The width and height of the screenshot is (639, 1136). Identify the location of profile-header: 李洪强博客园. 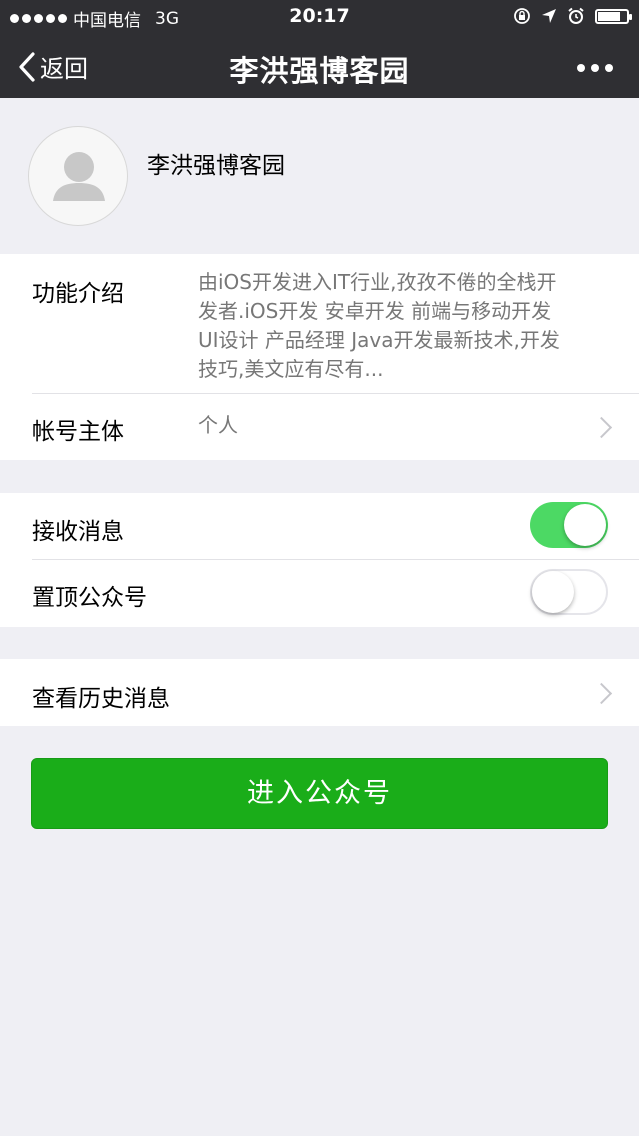
(319, 176).